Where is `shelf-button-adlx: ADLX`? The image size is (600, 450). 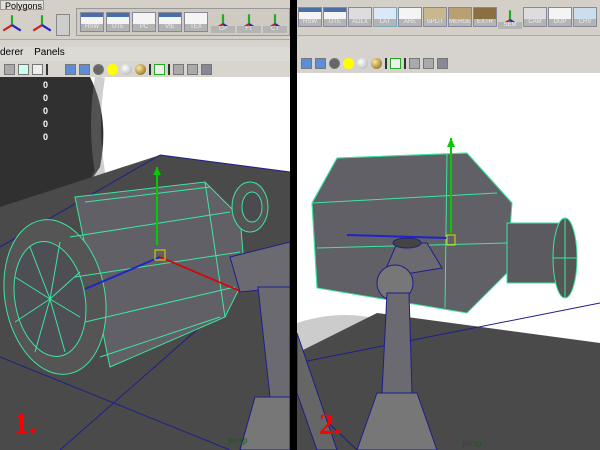
shelf-button-adlx: ADLX is located at coordinates (360, 17).